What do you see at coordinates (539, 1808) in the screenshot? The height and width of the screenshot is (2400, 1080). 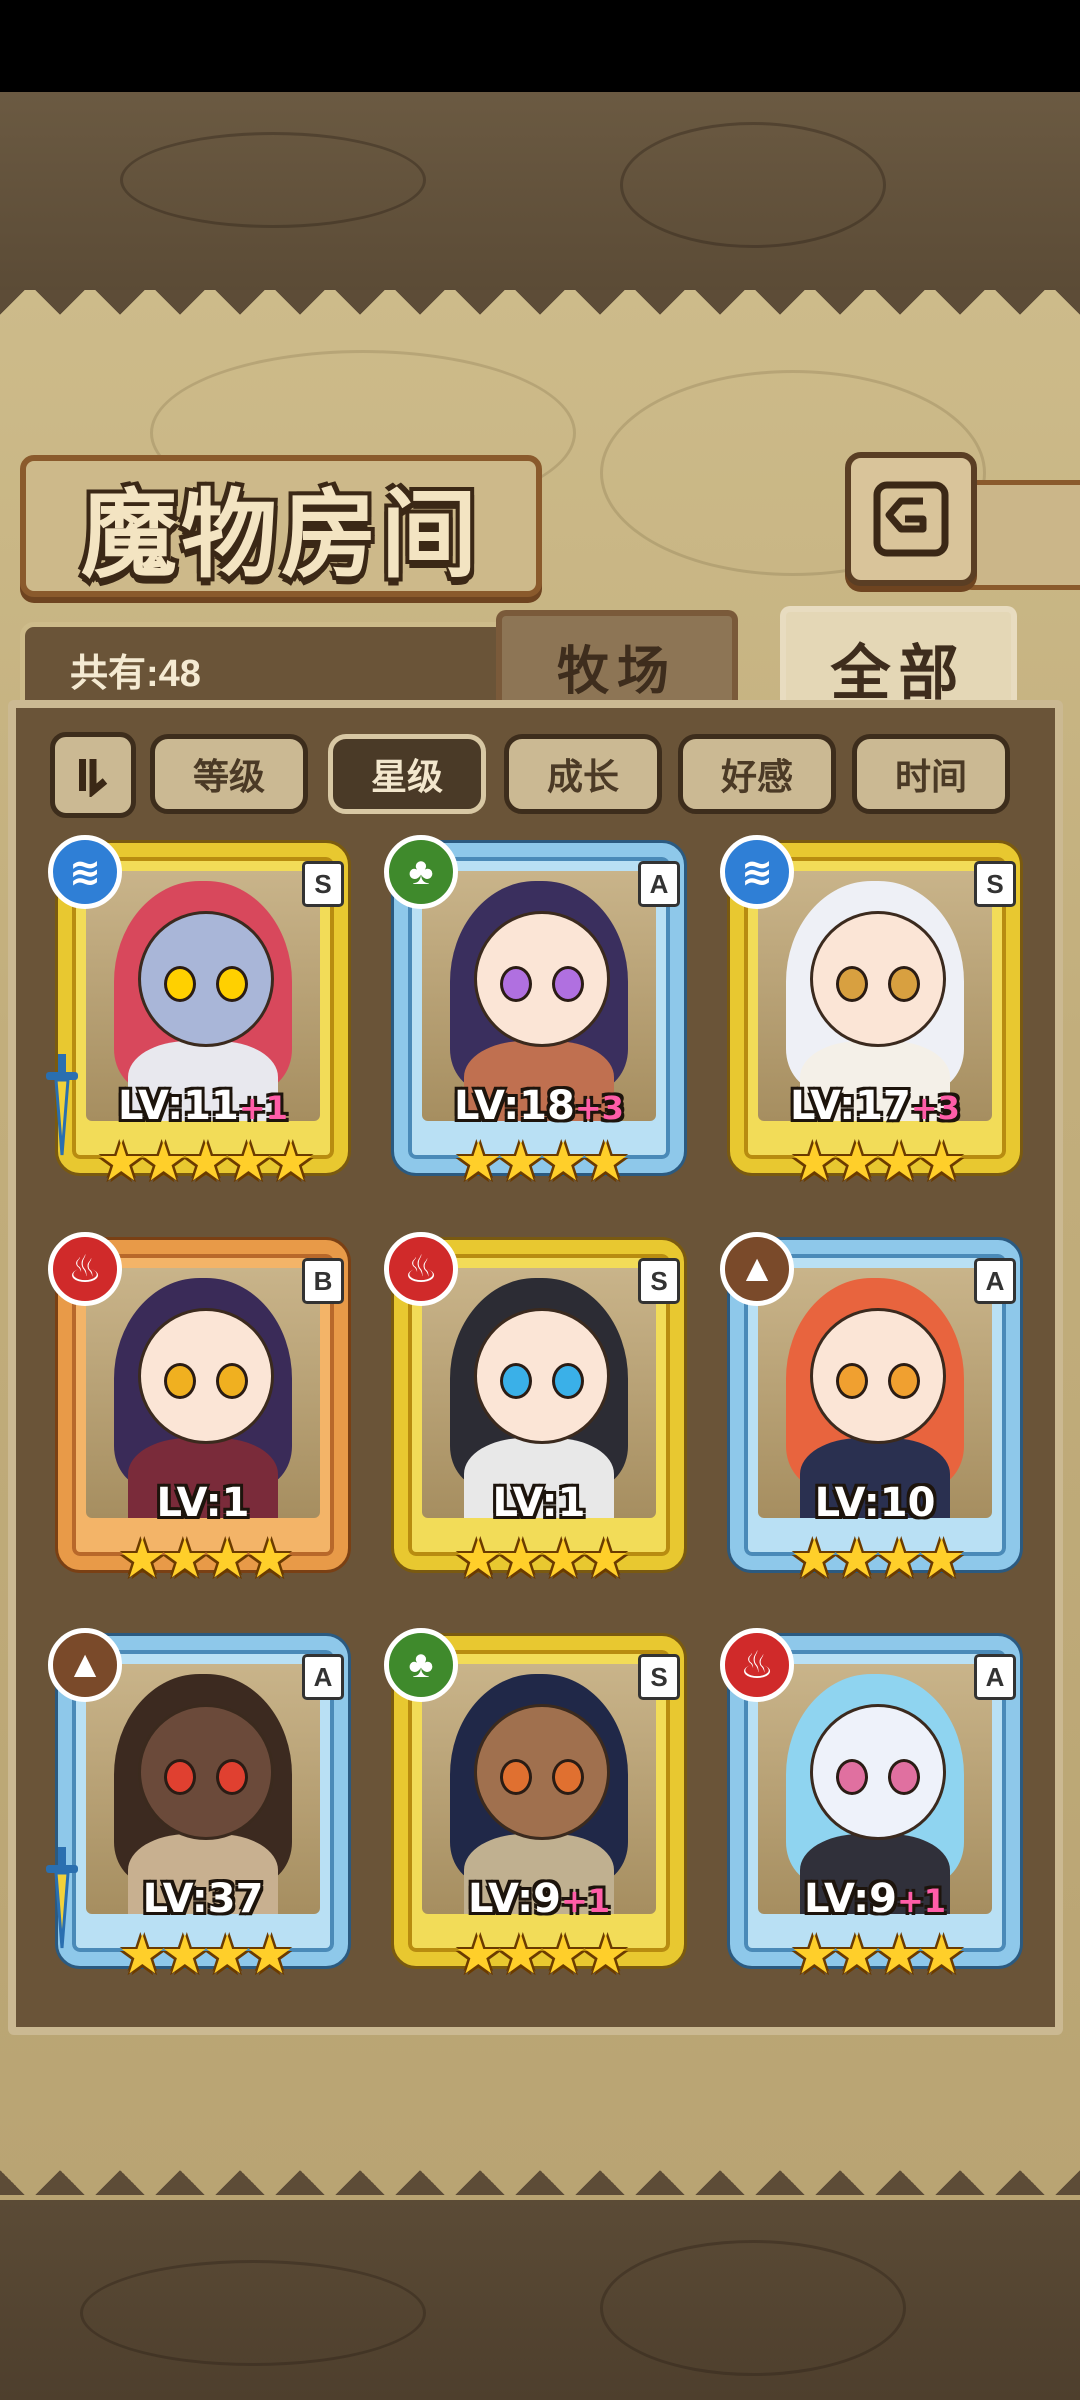 I see `monster-card: ♣ S LV:9+1 ★★★★` at bounding box center [539, 1808].